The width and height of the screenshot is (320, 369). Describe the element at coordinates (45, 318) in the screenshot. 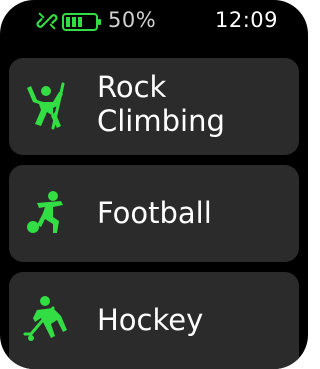

I see `hockey-icon` at that location.